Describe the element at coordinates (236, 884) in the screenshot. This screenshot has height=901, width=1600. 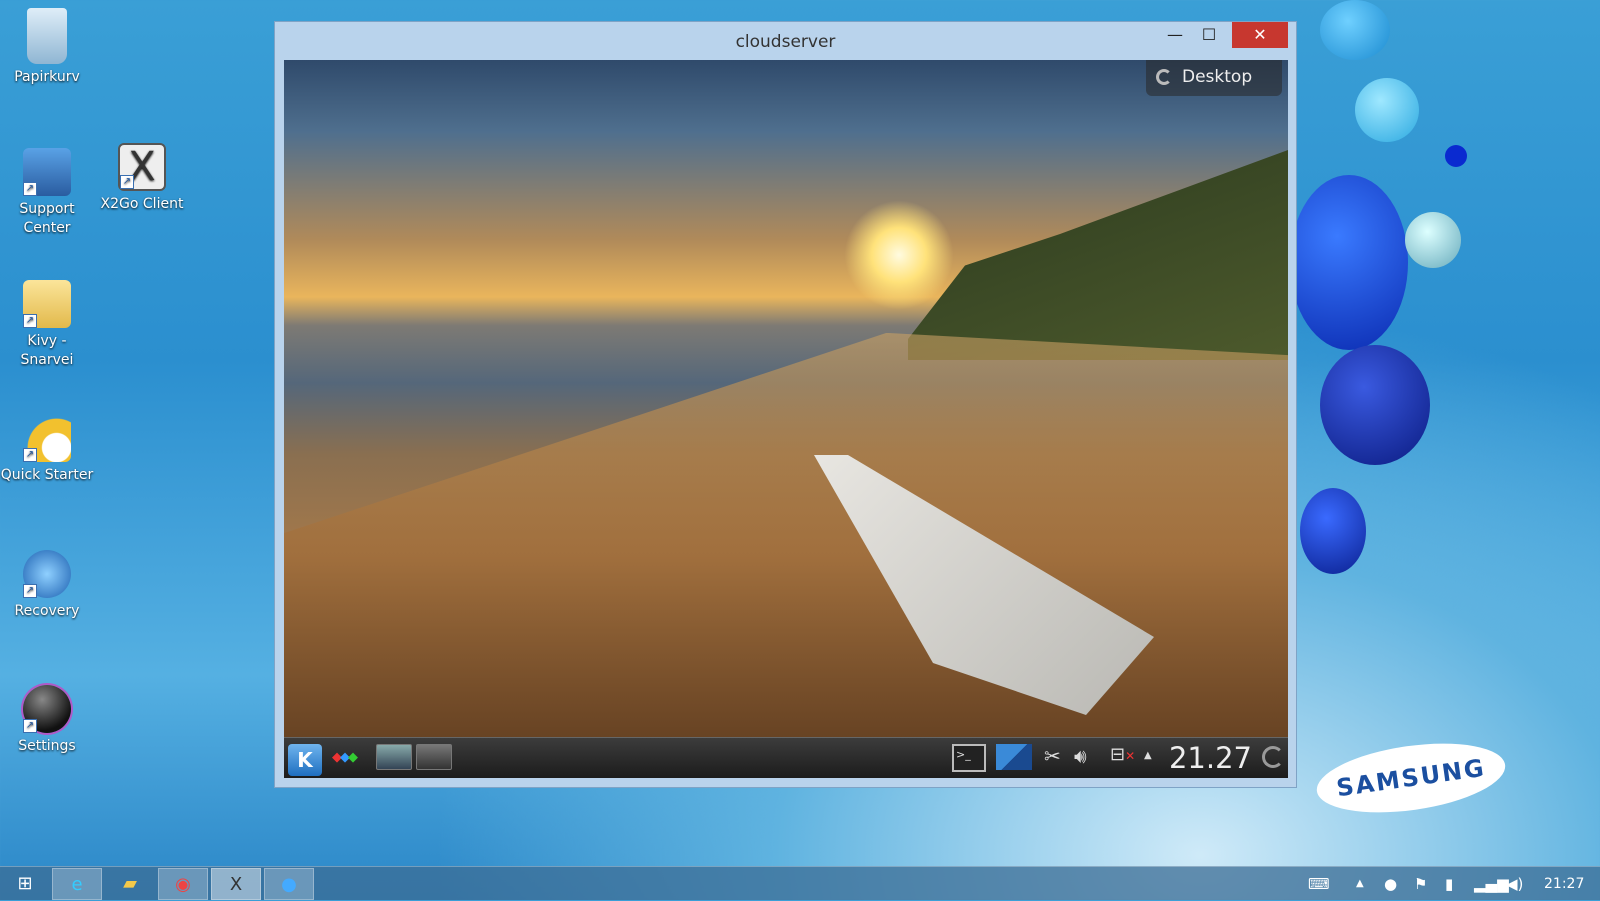
I see `taskbar-x2go-icon: X` at that location.